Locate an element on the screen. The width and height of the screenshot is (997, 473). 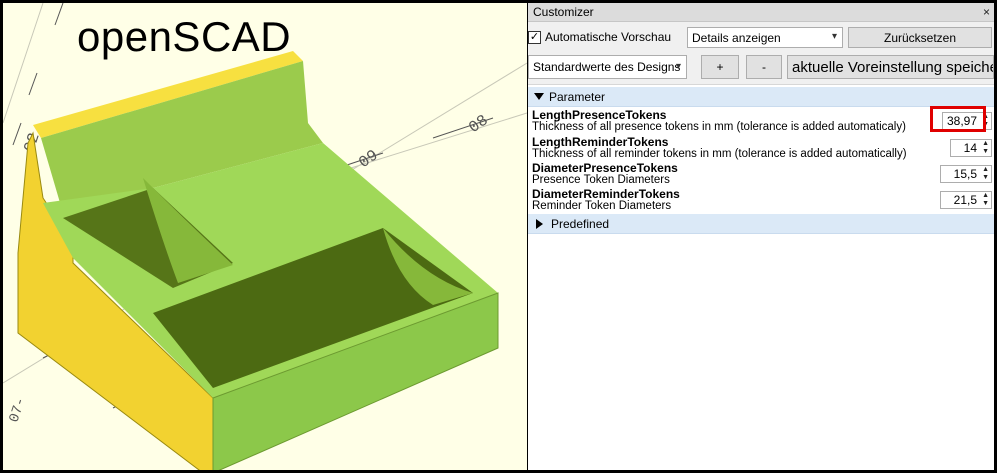
param-value: 15,5 is located at coordinates (965, 174).